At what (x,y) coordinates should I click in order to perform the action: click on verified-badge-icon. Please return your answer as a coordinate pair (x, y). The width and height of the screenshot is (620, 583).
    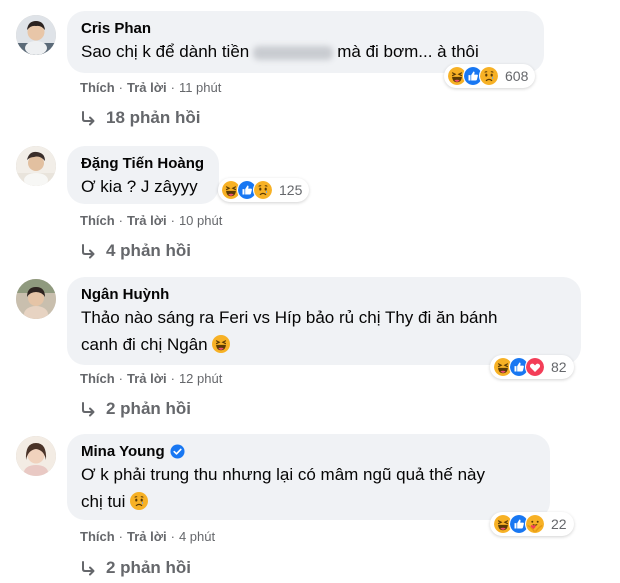
    Looking at the image, I should click on (177, 451).